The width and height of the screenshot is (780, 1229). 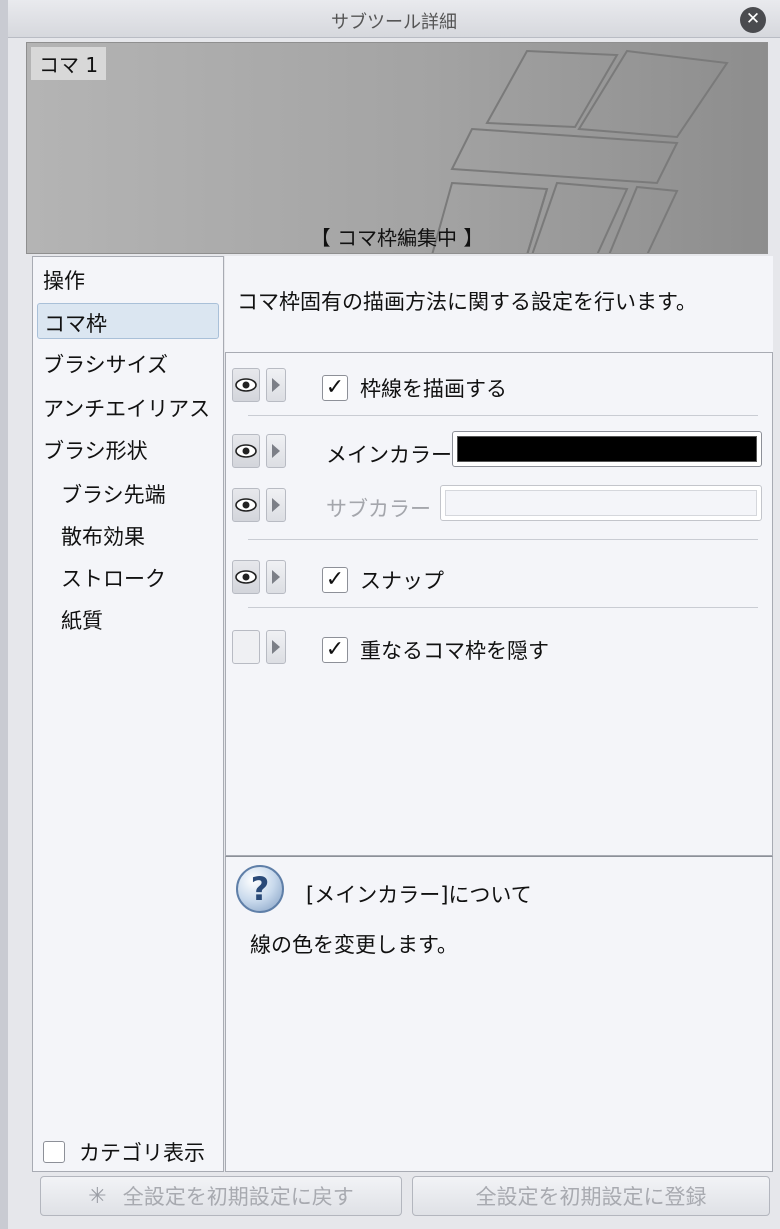 I want to click on sidebar-item-brush-size: ブラシサイズ, so click(x=105, y=364).